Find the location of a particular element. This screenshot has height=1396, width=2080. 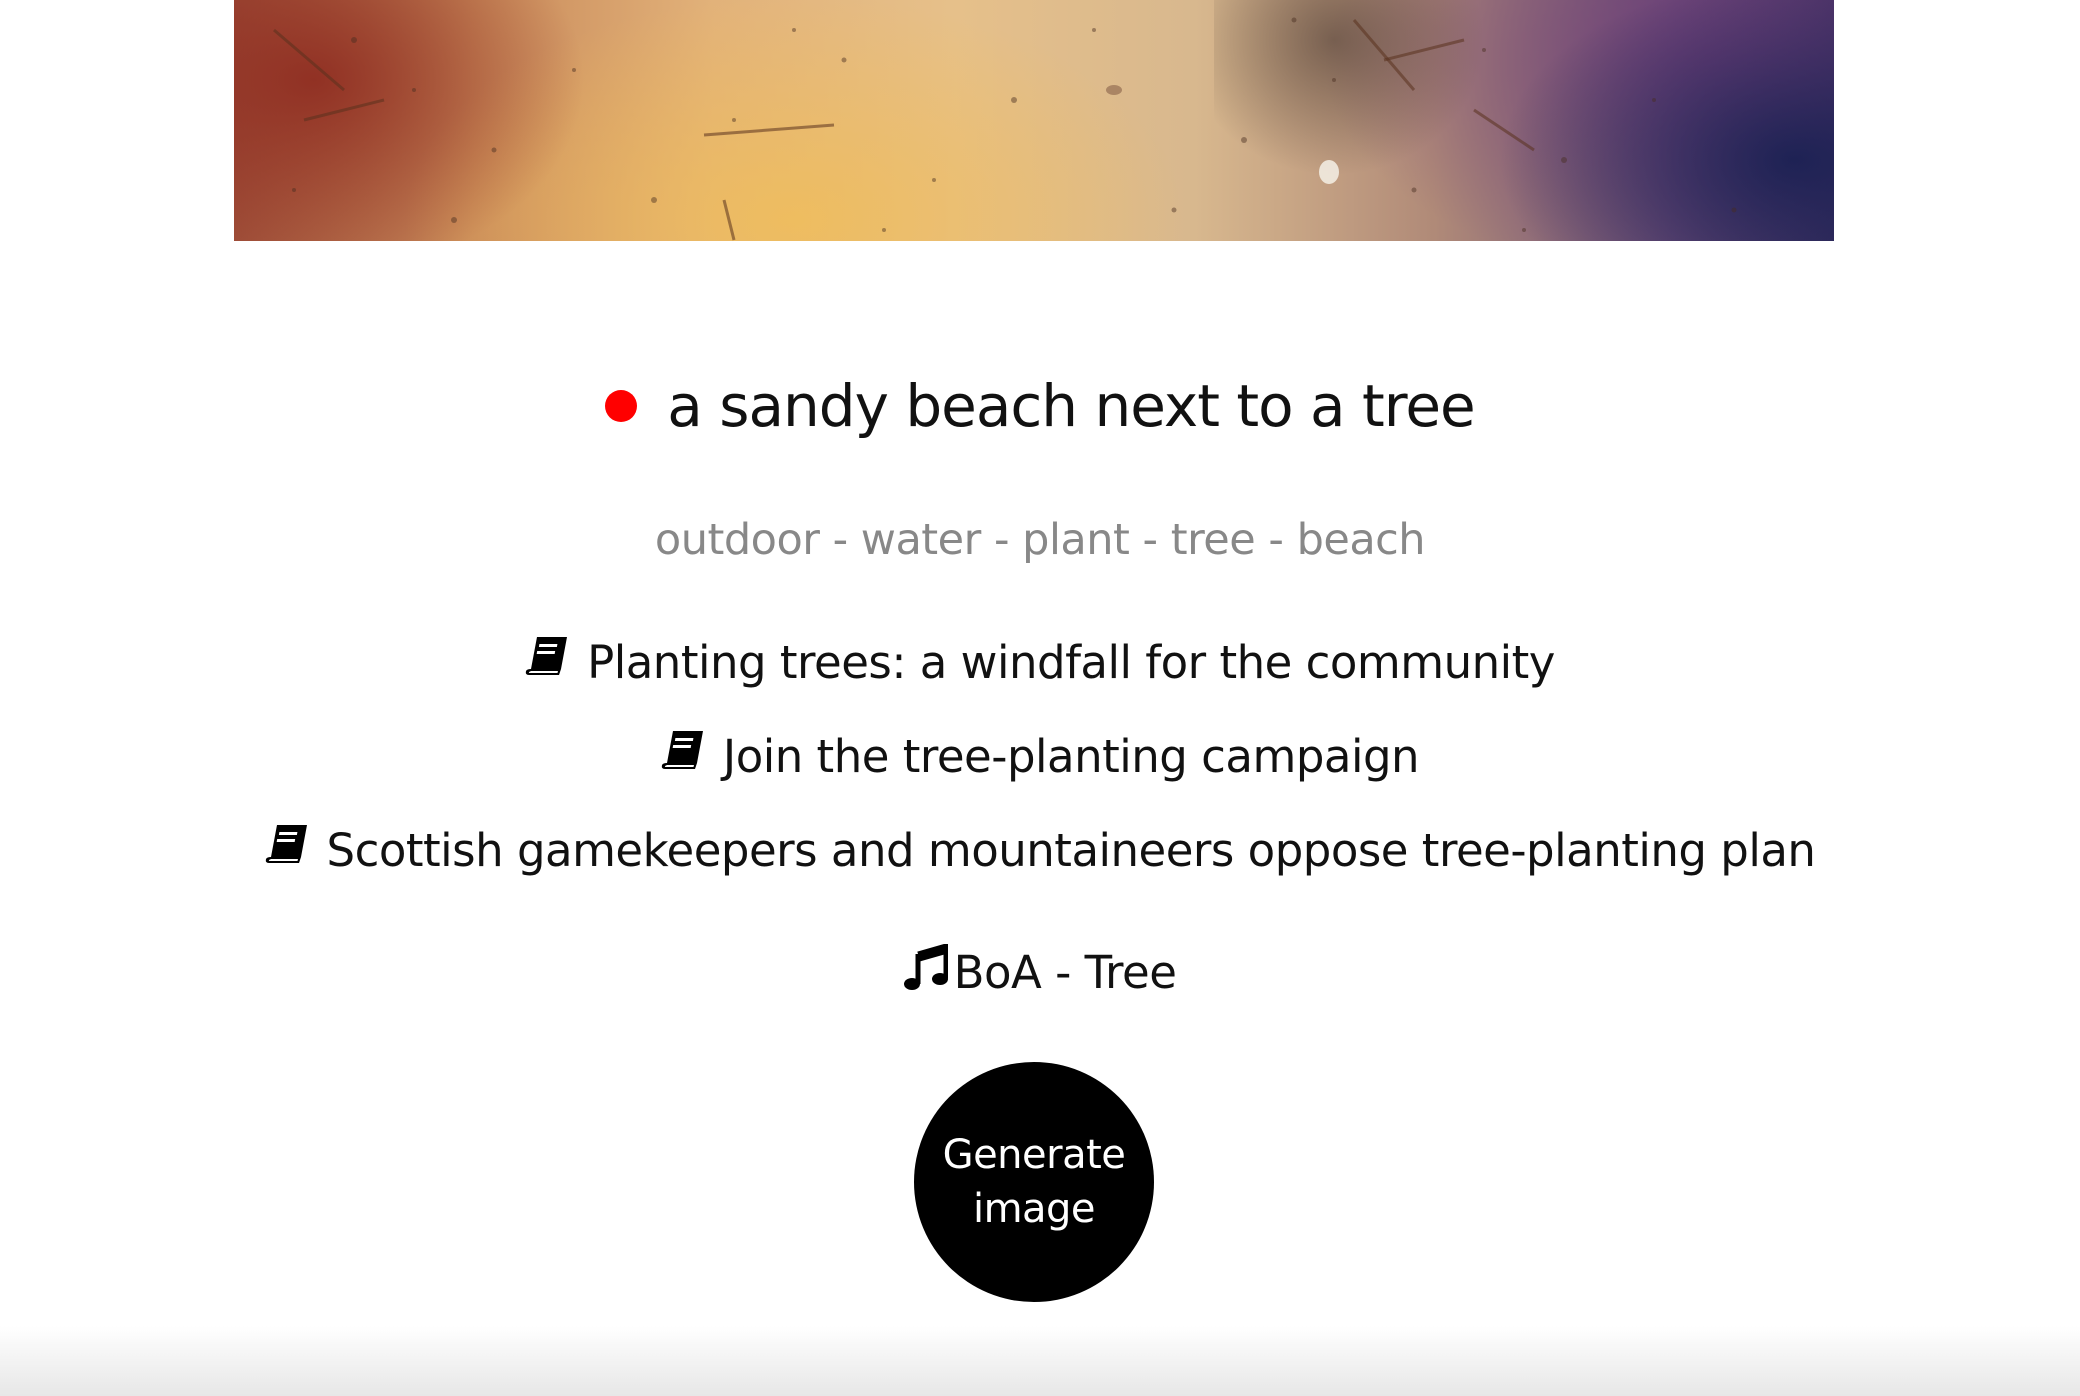

bottom-fade is located at coordinates (1040, 1361).